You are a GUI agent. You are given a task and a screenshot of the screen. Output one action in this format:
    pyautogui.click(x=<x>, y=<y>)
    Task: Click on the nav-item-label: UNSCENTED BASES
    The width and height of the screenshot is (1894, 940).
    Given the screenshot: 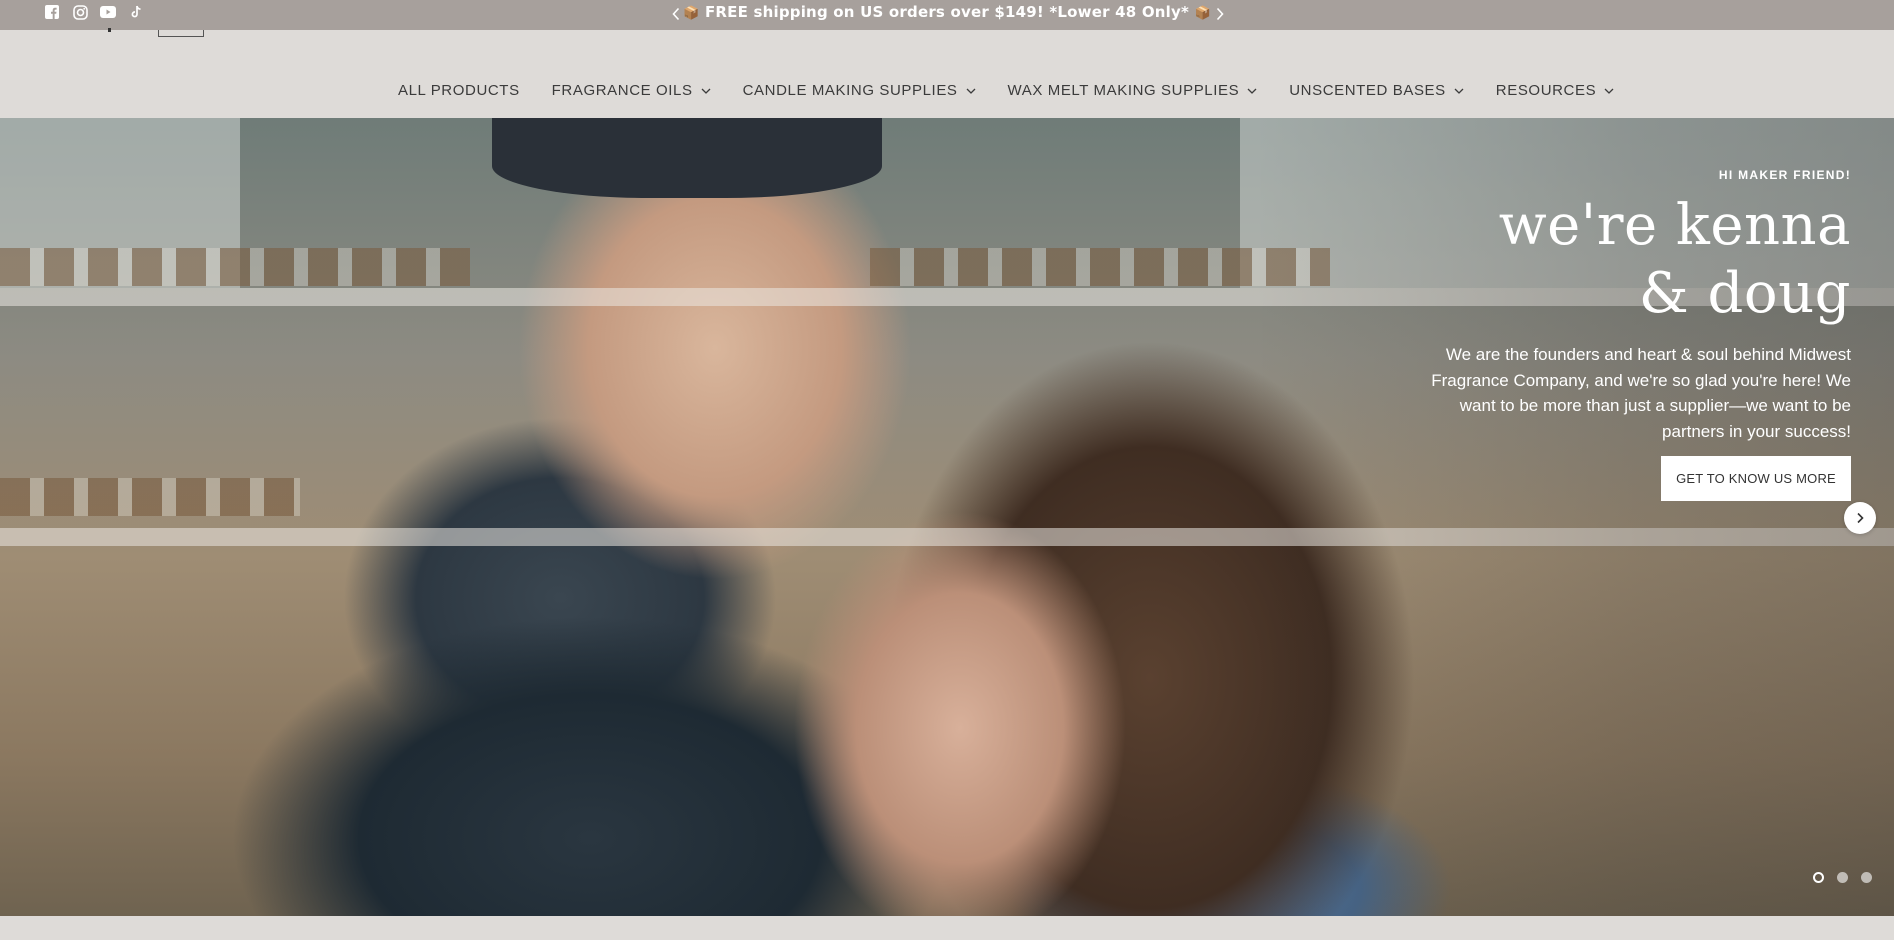 What is the action you would take?
    pyautogui.click(x=1367, y=90)
    